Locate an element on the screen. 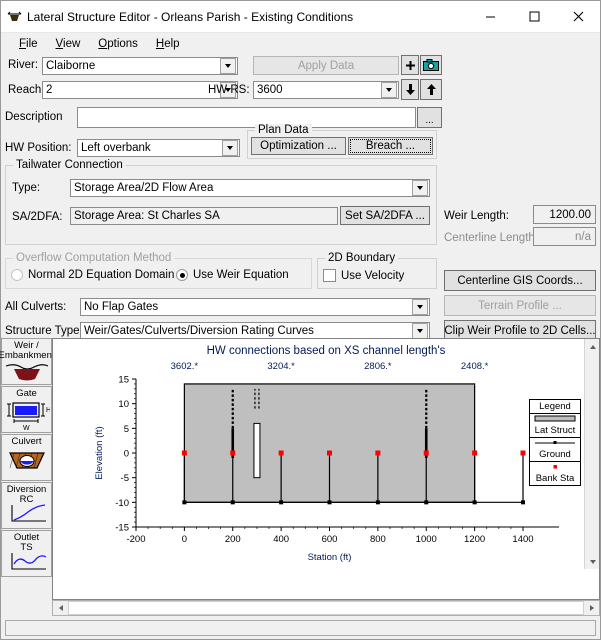 The image size is (601, 640). outlet-ts-icon is located at coordinates (28, 561).